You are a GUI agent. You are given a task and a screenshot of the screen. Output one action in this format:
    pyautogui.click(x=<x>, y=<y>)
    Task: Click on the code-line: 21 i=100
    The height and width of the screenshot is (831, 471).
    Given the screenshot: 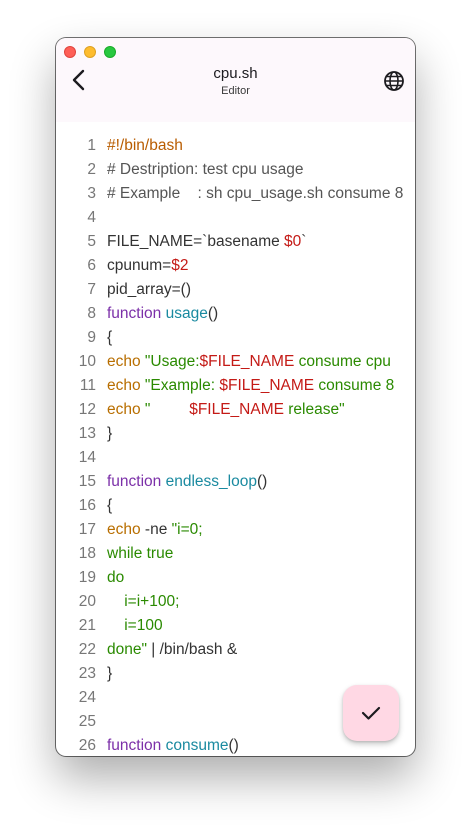 What is the action you would take?
    pyautogui.click(x=235, y=626)
    